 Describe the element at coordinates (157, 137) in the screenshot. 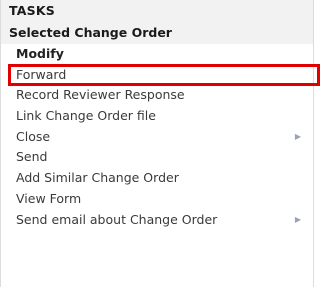

I see `menu-item-close: Close ▶` at that location.